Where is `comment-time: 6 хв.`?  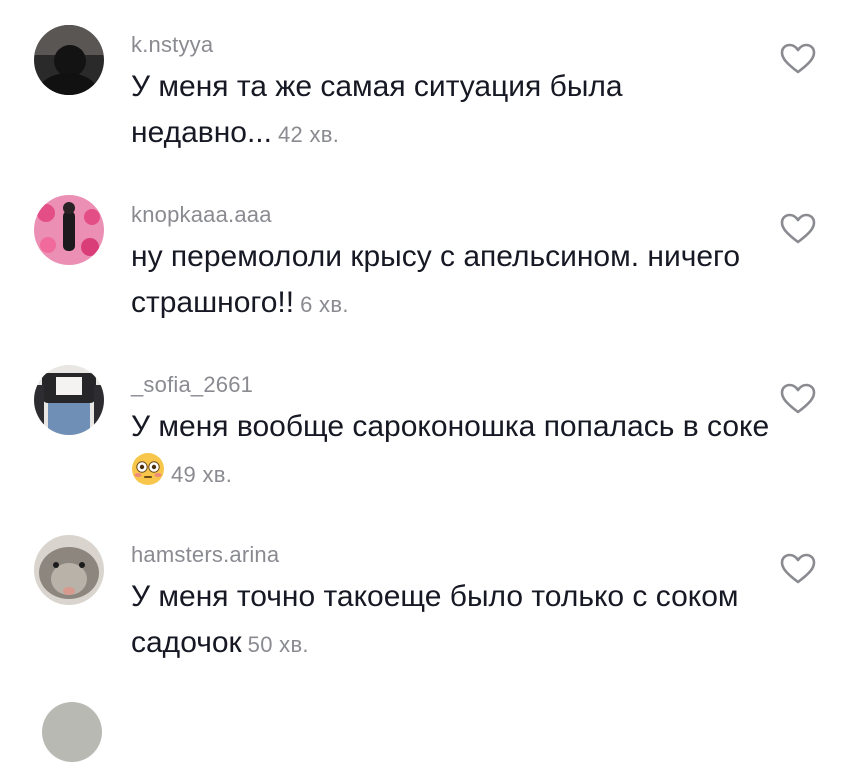
comment-time: 6 хв. is located at coordinates (324, 304).